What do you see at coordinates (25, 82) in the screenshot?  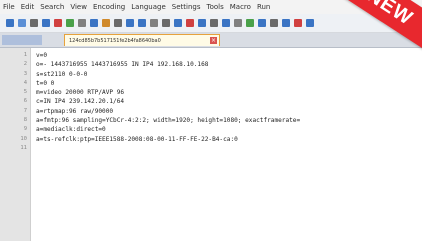 I see `line-number: 4` at bounding box center [25, 82].